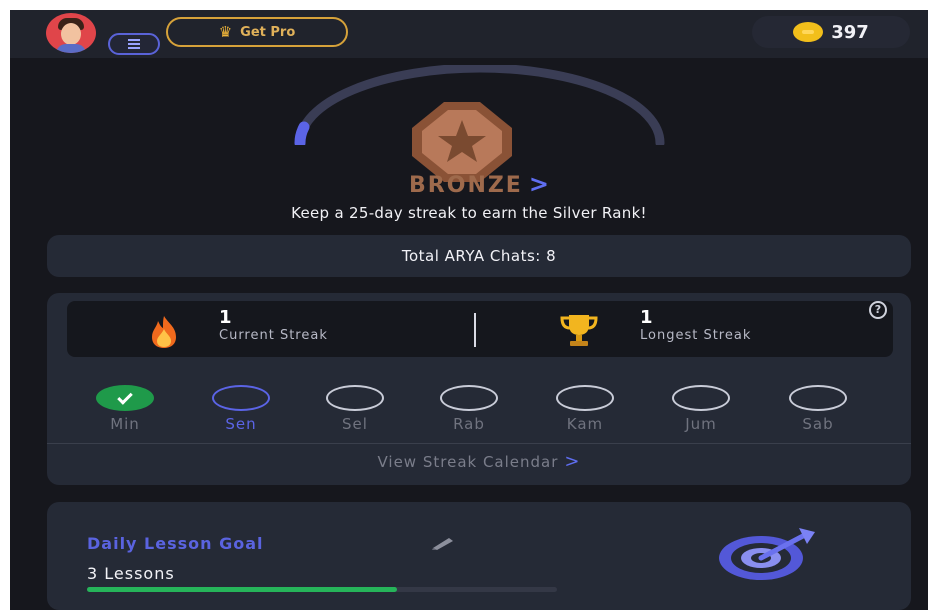 Image resolution: width=938 pixels, height=610 pixels. I want to click on day-jum: Jum, so click(701, 409).